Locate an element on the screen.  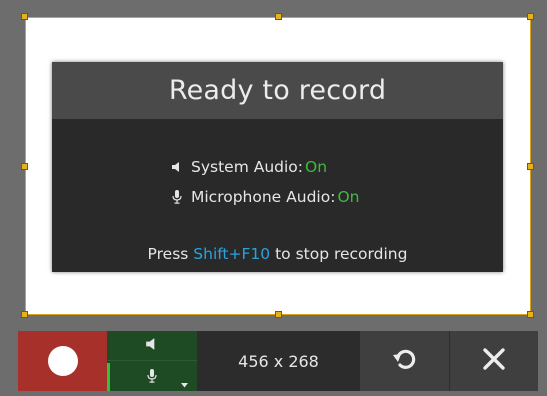
resize-handle-left is located at coordinates (24, 166).